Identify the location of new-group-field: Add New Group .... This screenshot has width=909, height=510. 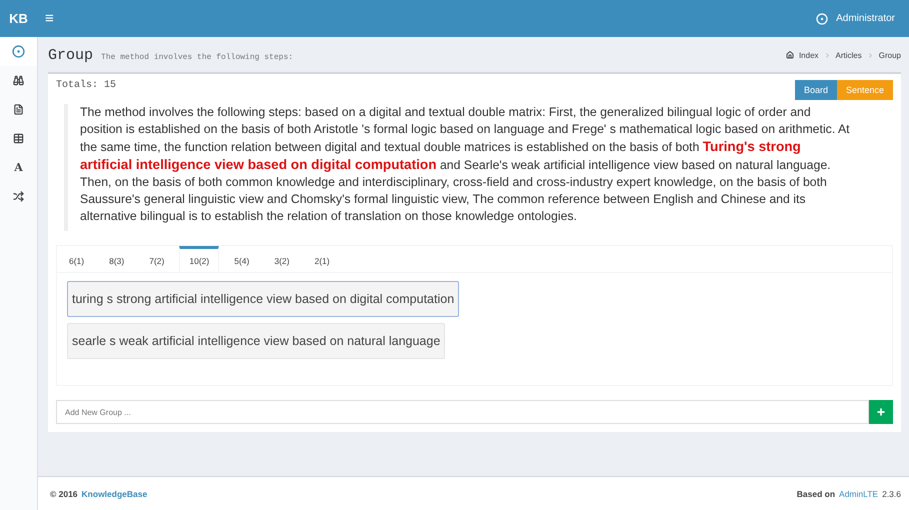
(462, 412).